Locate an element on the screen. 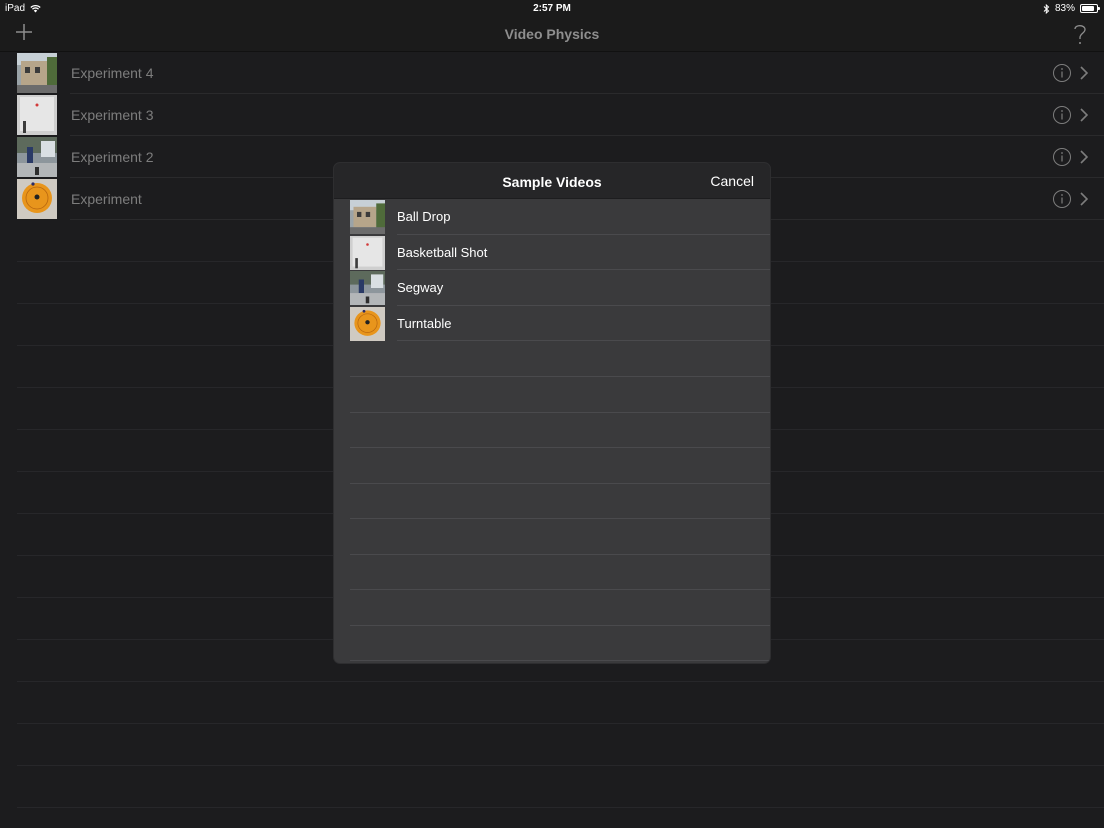 Image resolution: width=1104 pixels, height=828 pixels. status-time: 2:57 PM is located at coordinates (552, 8).